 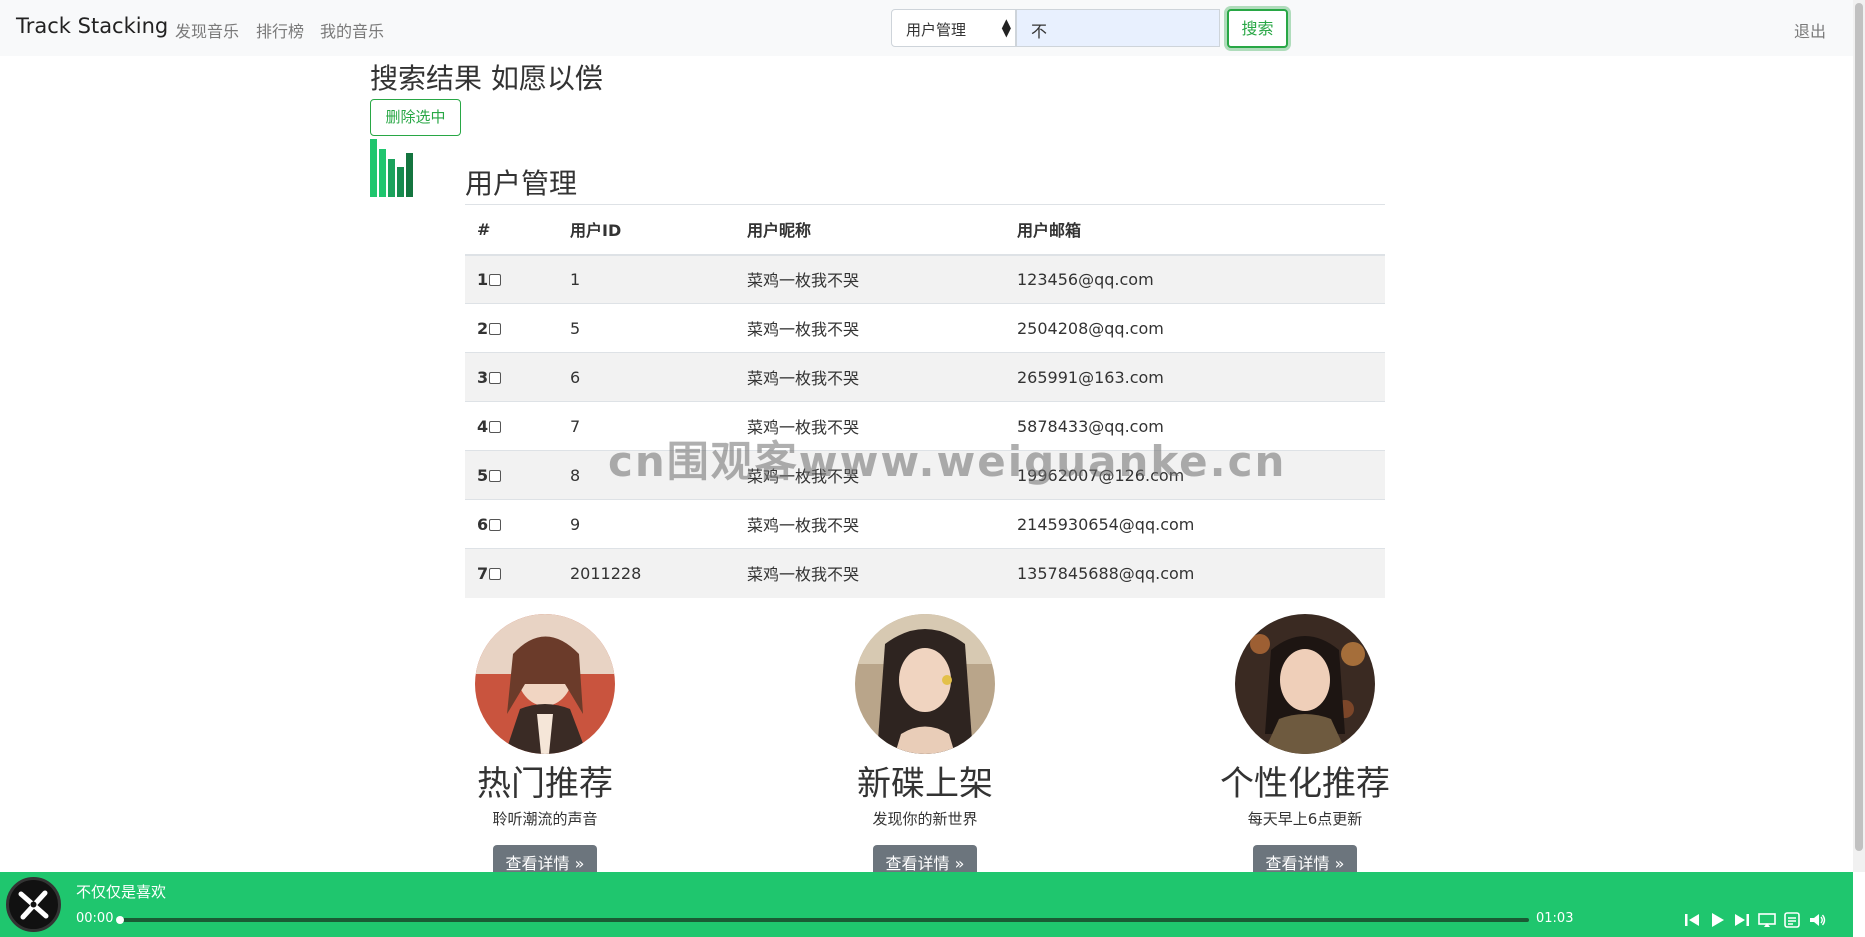 I want to click on page-scrollbar, so click(x=1859, y=436).